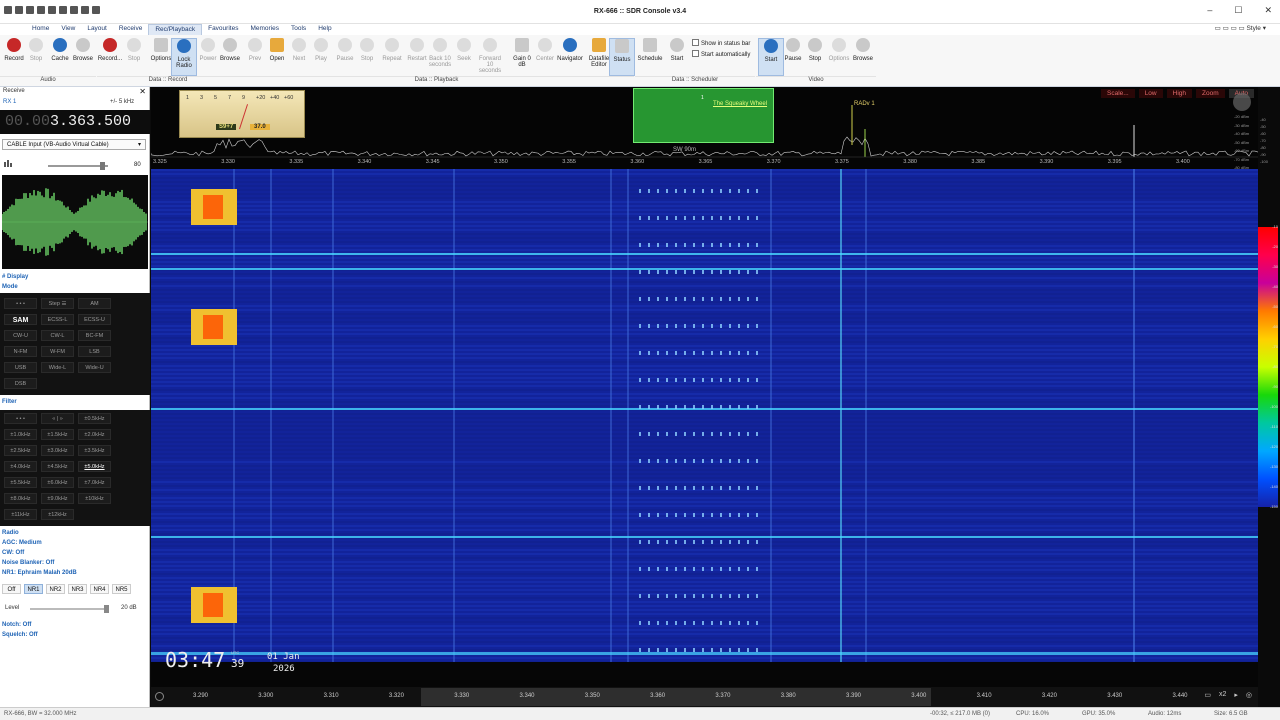  I want to click on nr4-button: NR4, so click(99, 589).